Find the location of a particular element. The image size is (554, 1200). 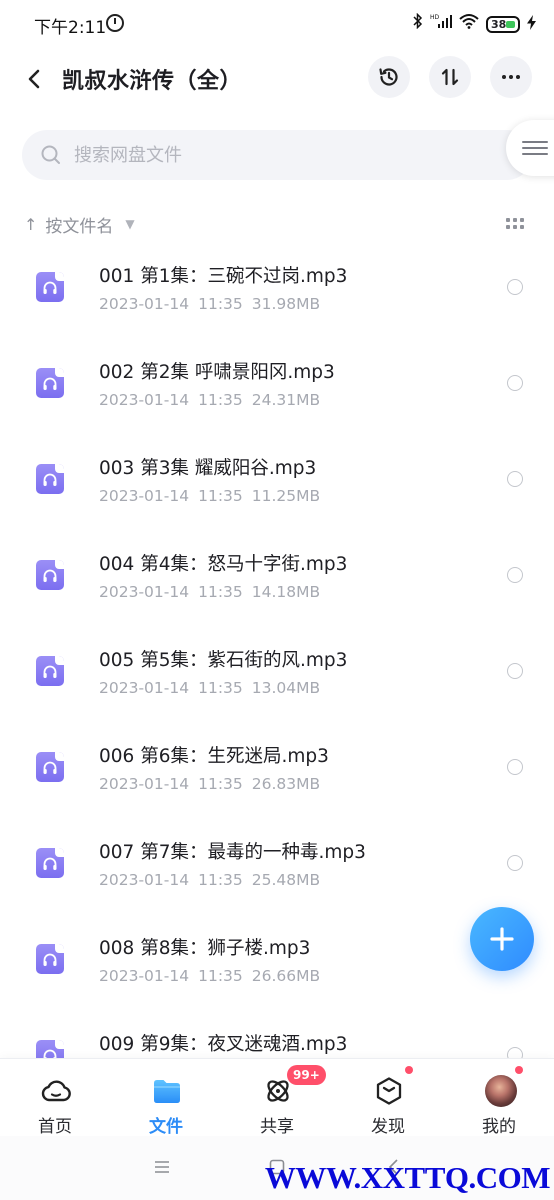

file-size: 31.98MB is located at coordinates (286, 304).